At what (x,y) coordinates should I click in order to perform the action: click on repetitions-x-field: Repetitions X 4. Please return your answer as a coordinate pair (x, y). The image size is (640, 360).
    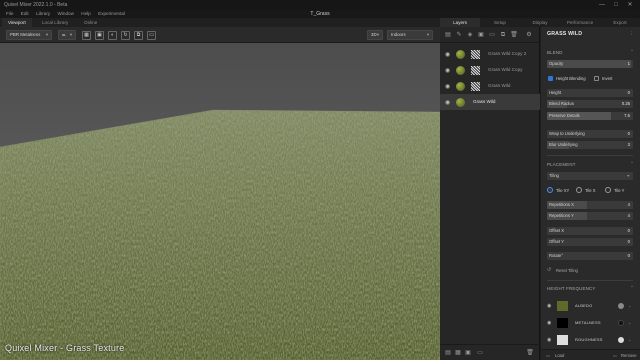
    Looking at the image, I should click on (590, 205).